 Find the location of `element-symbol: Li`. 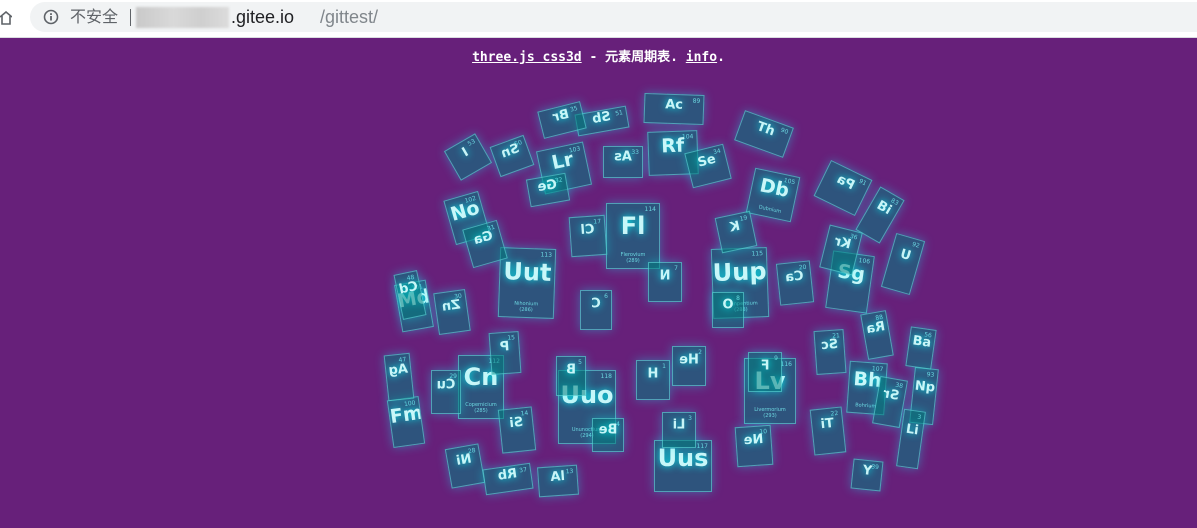

element-symbol: Li is located at coordinates (912, 430).